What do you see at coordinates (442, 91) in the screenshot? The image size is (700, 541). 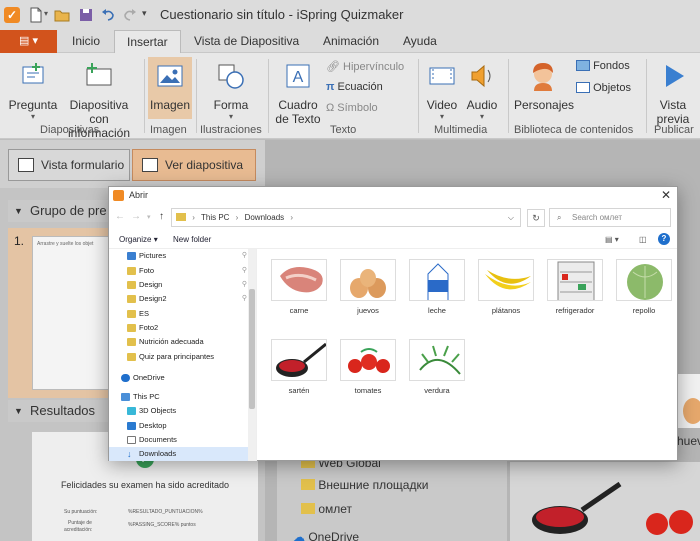 I see `video-button: Video ▾` at bounding box center [442, 91].